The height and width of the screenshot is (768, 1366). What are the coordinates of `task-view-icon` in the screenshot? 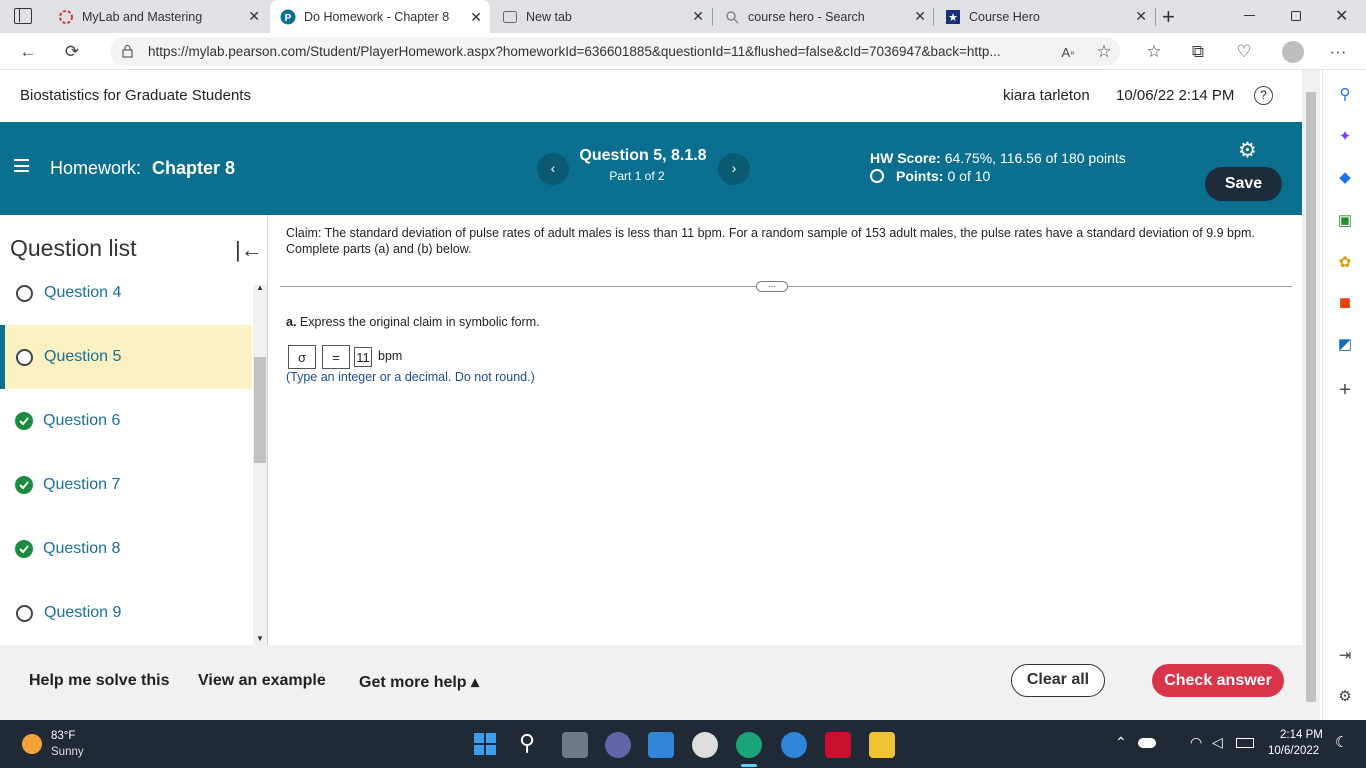 It's located at (575, 745).